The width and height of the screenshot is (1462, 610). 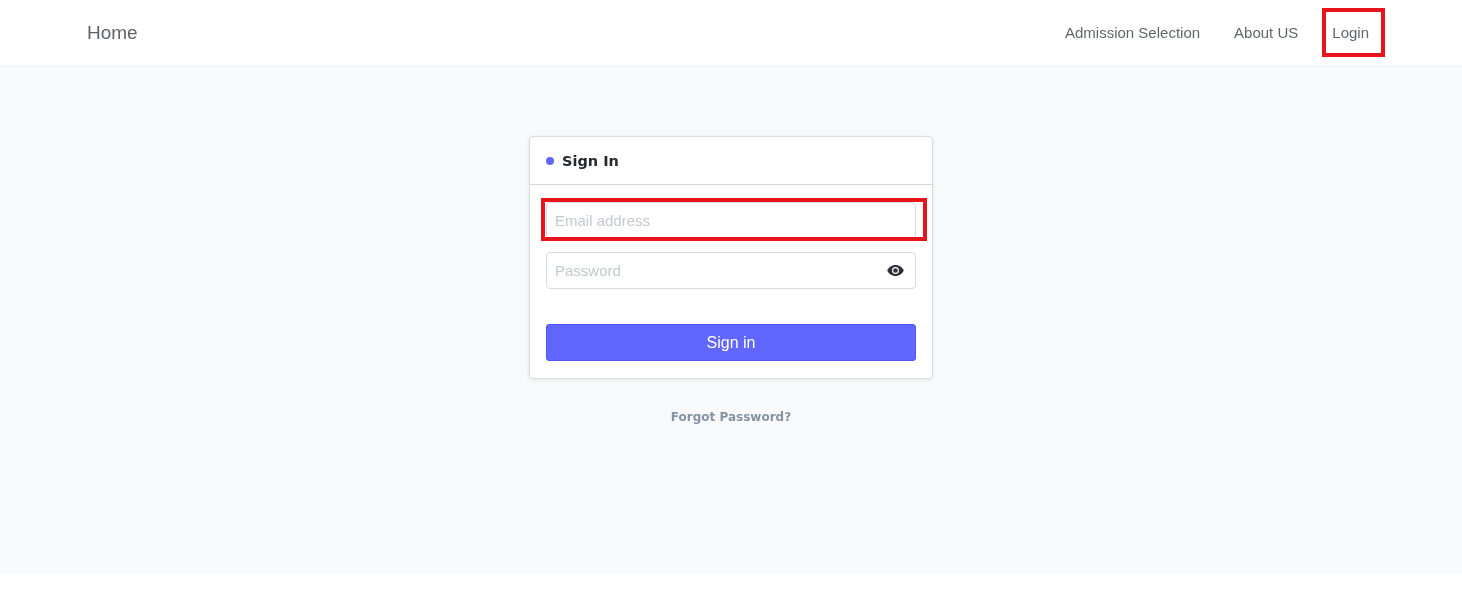 What do you see at coordinates (895, 270) in the screenshot?
I see `eye-icon` at bounding box center [895, 270].